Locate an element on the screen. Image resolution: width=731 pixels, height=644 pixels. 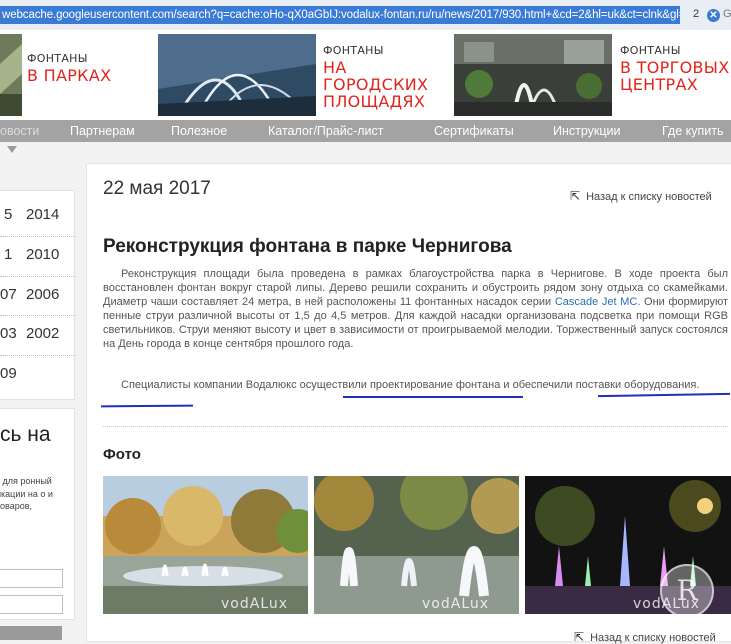
browser-g-icon: G is located at coordinates (727, 14).